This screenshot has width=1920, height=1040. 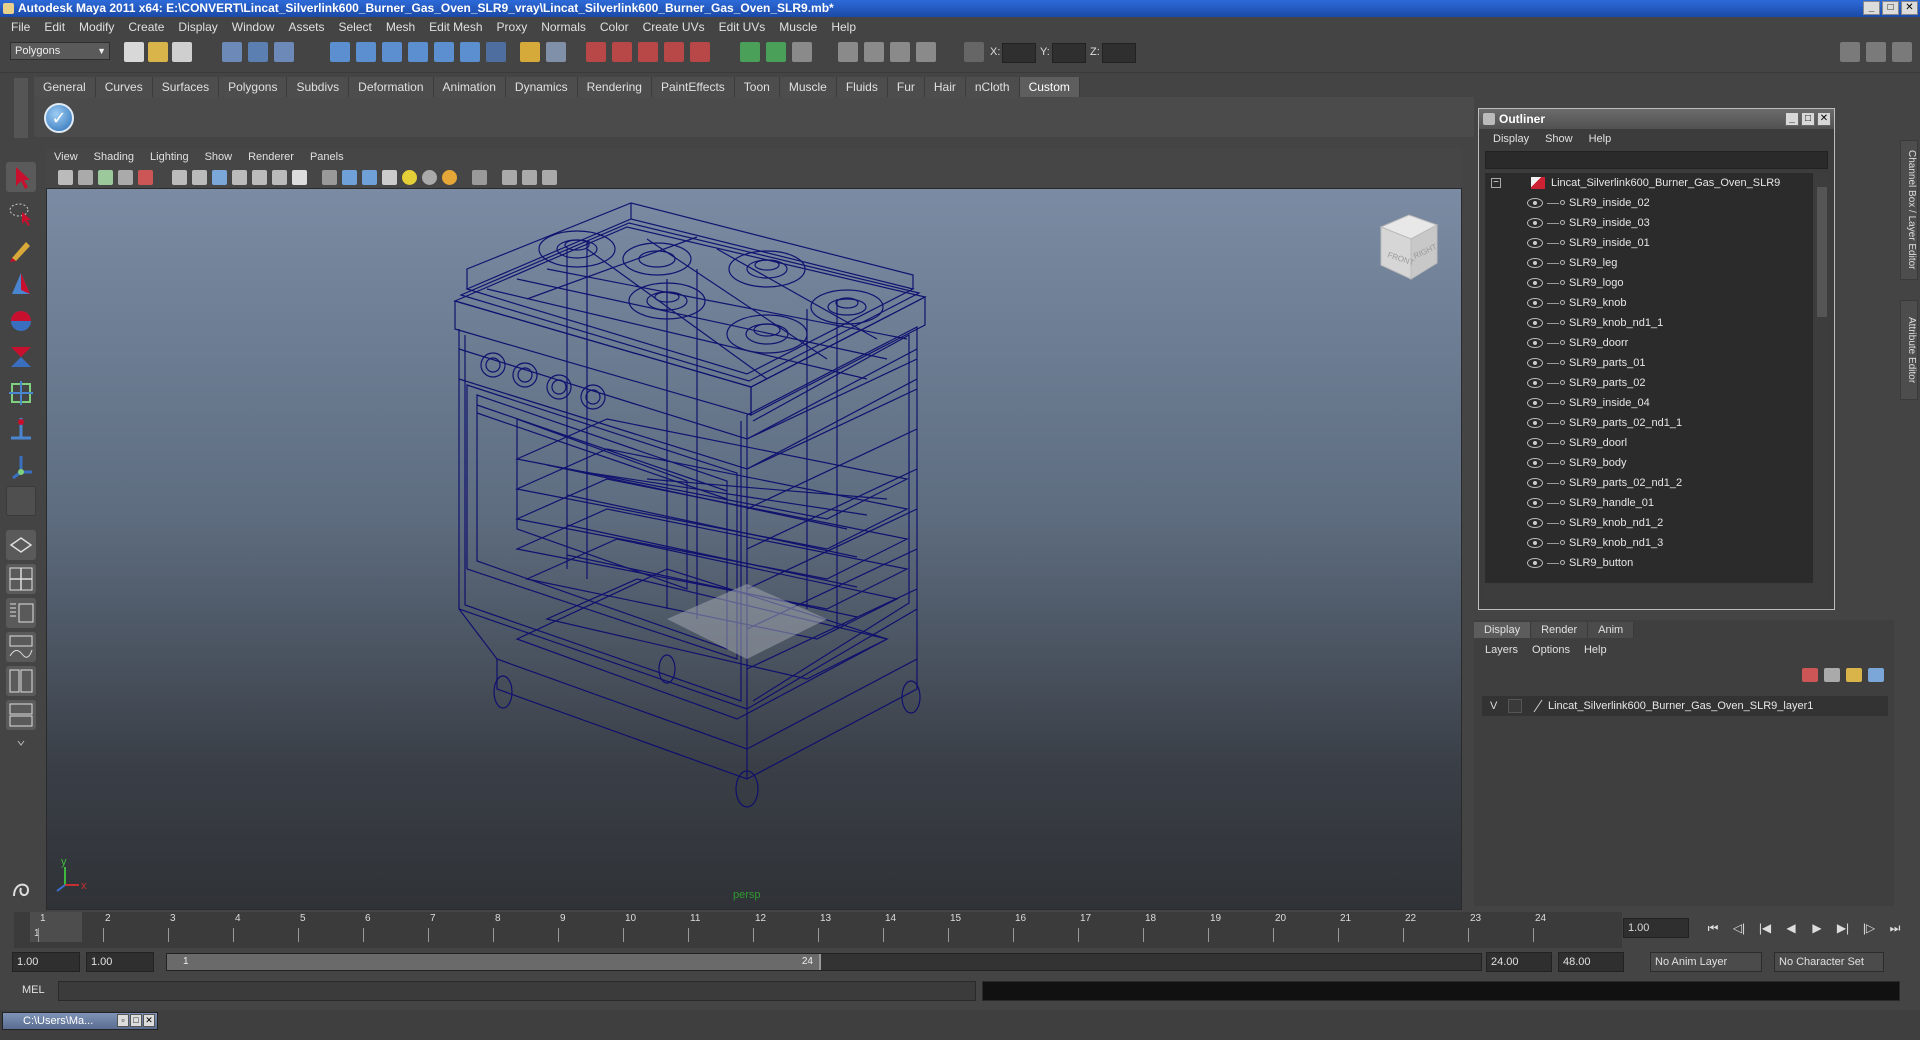 I want to click on outliner-item: SLR9_inside_02, so click(x=1649, y=203).